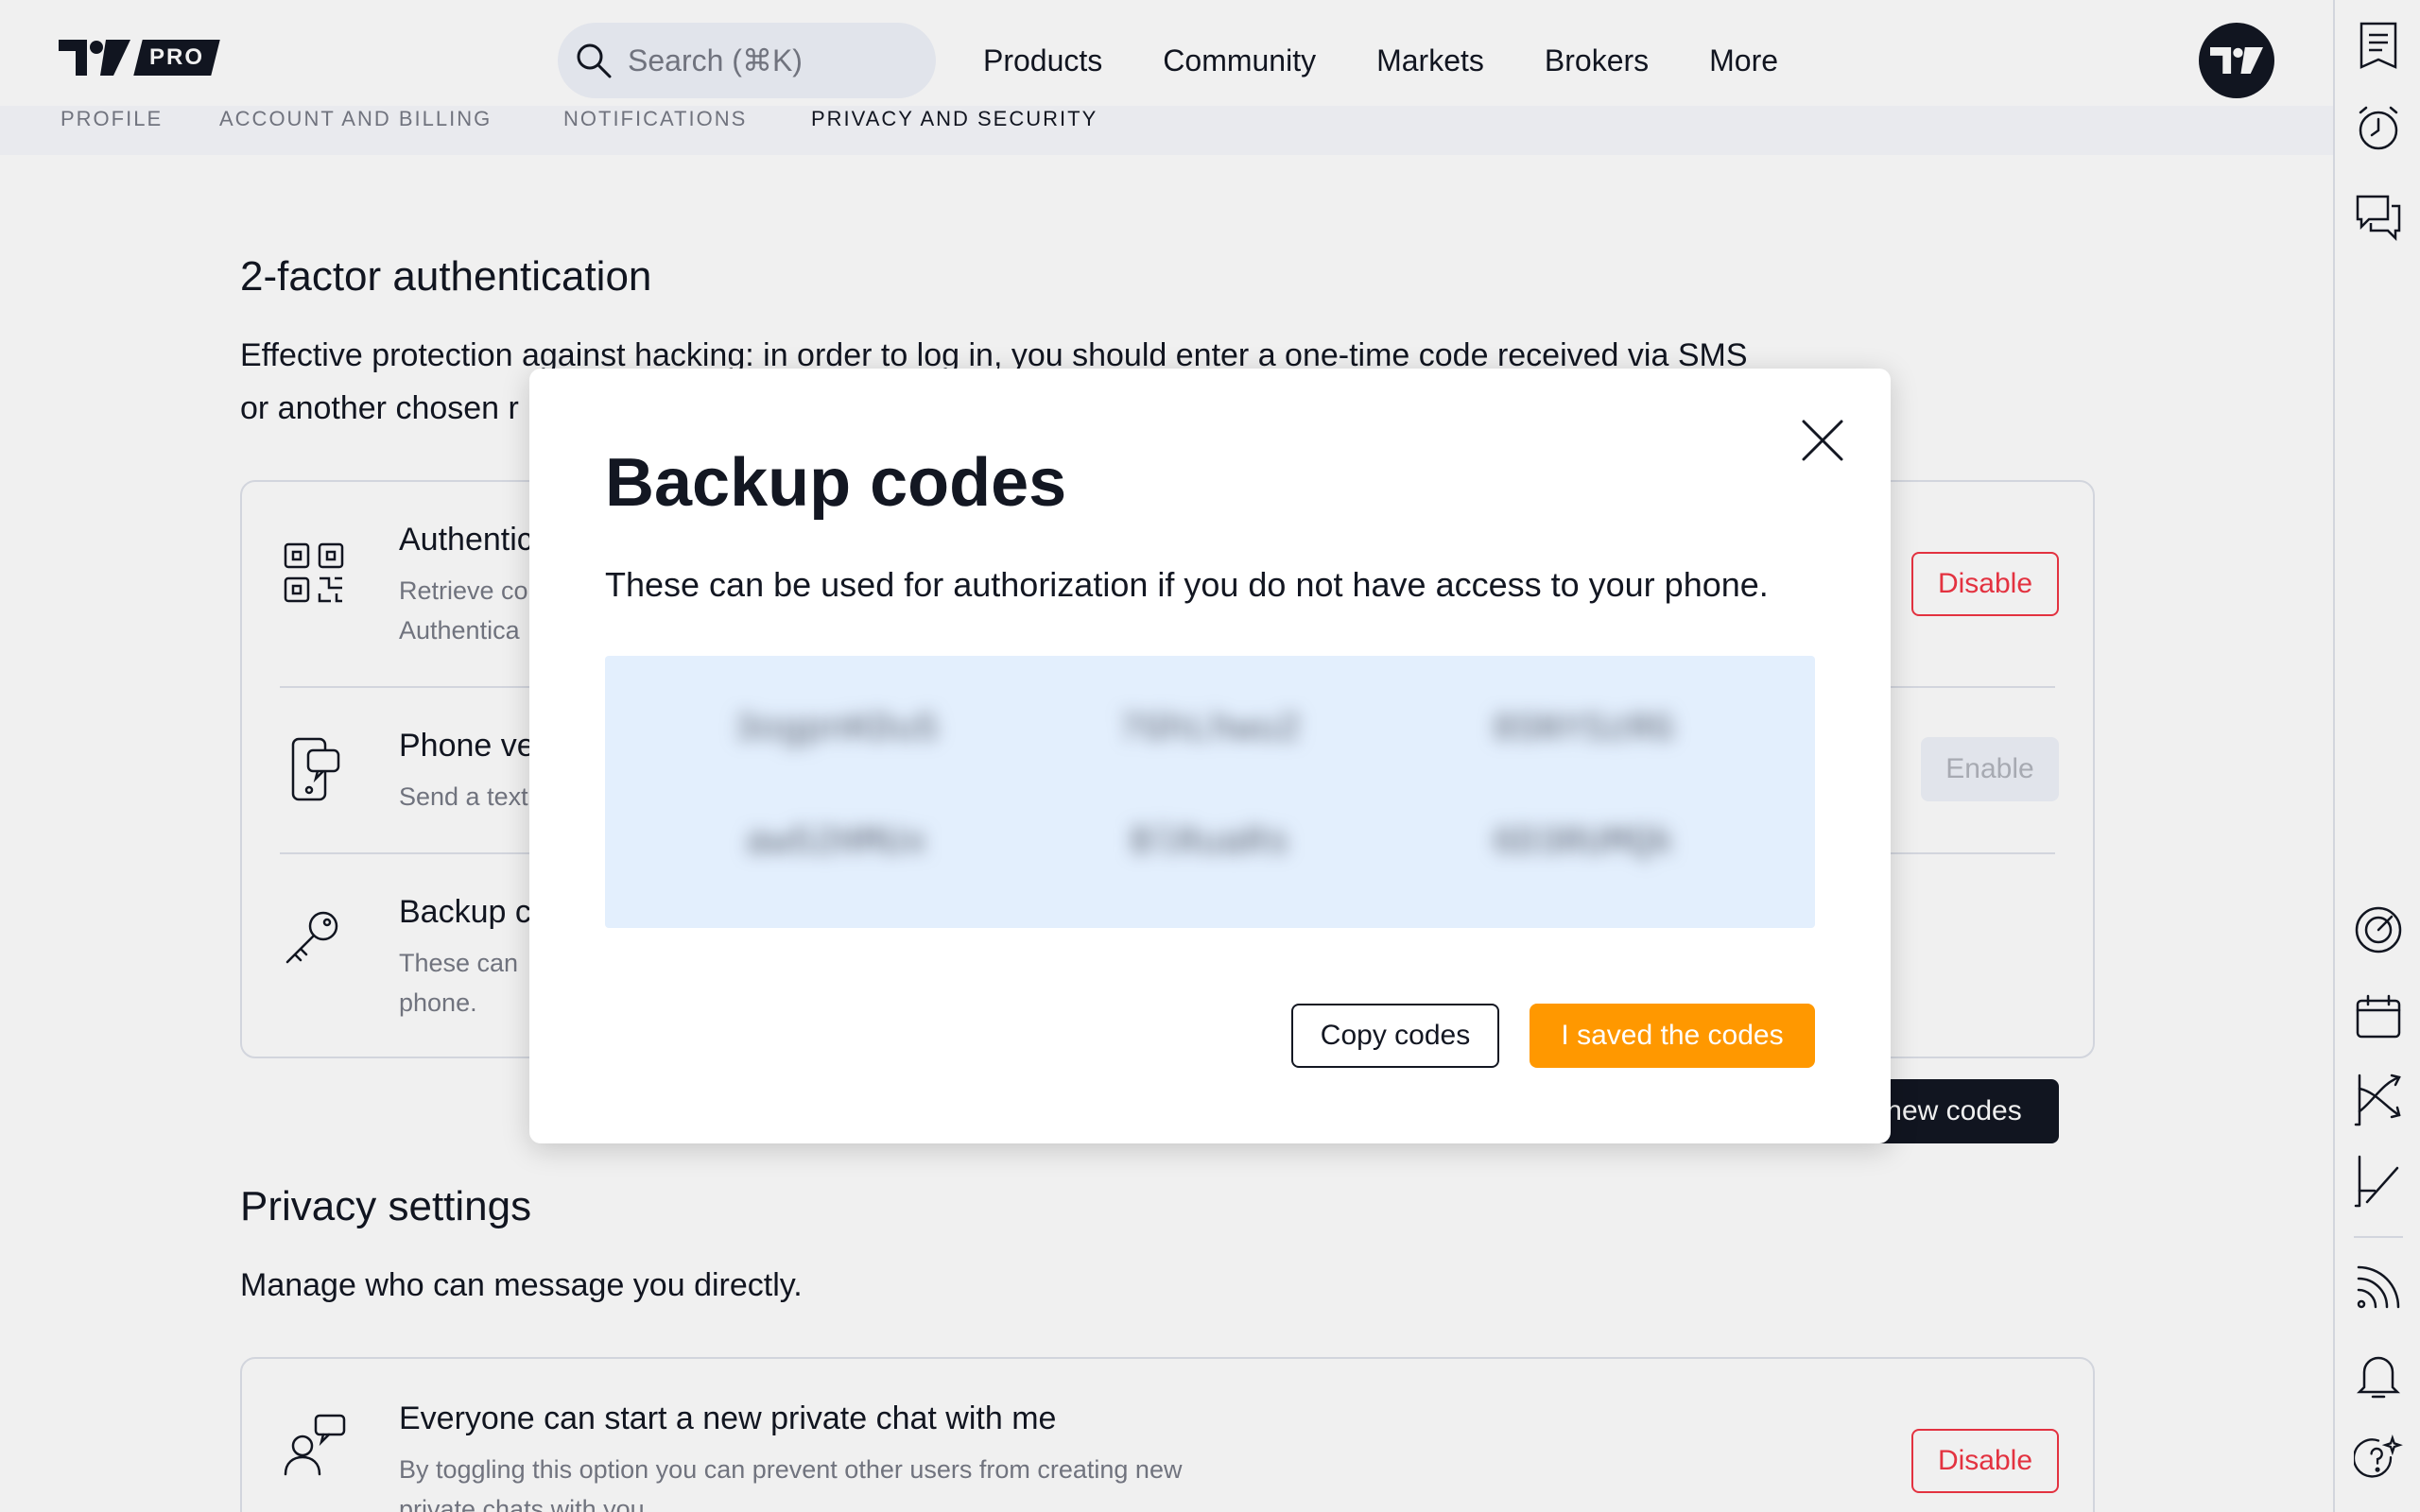 This screenshot has width=2420, height=1512. Describe the element at coordinates (521, 1285) in the screenshot. I see `privacy-description: Manage who can message you directly.` at that location.